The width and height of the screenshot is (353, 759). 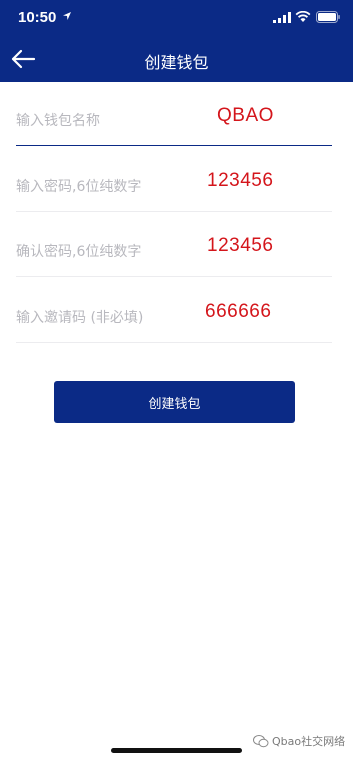 I want to click on app-header: 10:50 创建钱包, so click(x=176, y=41).